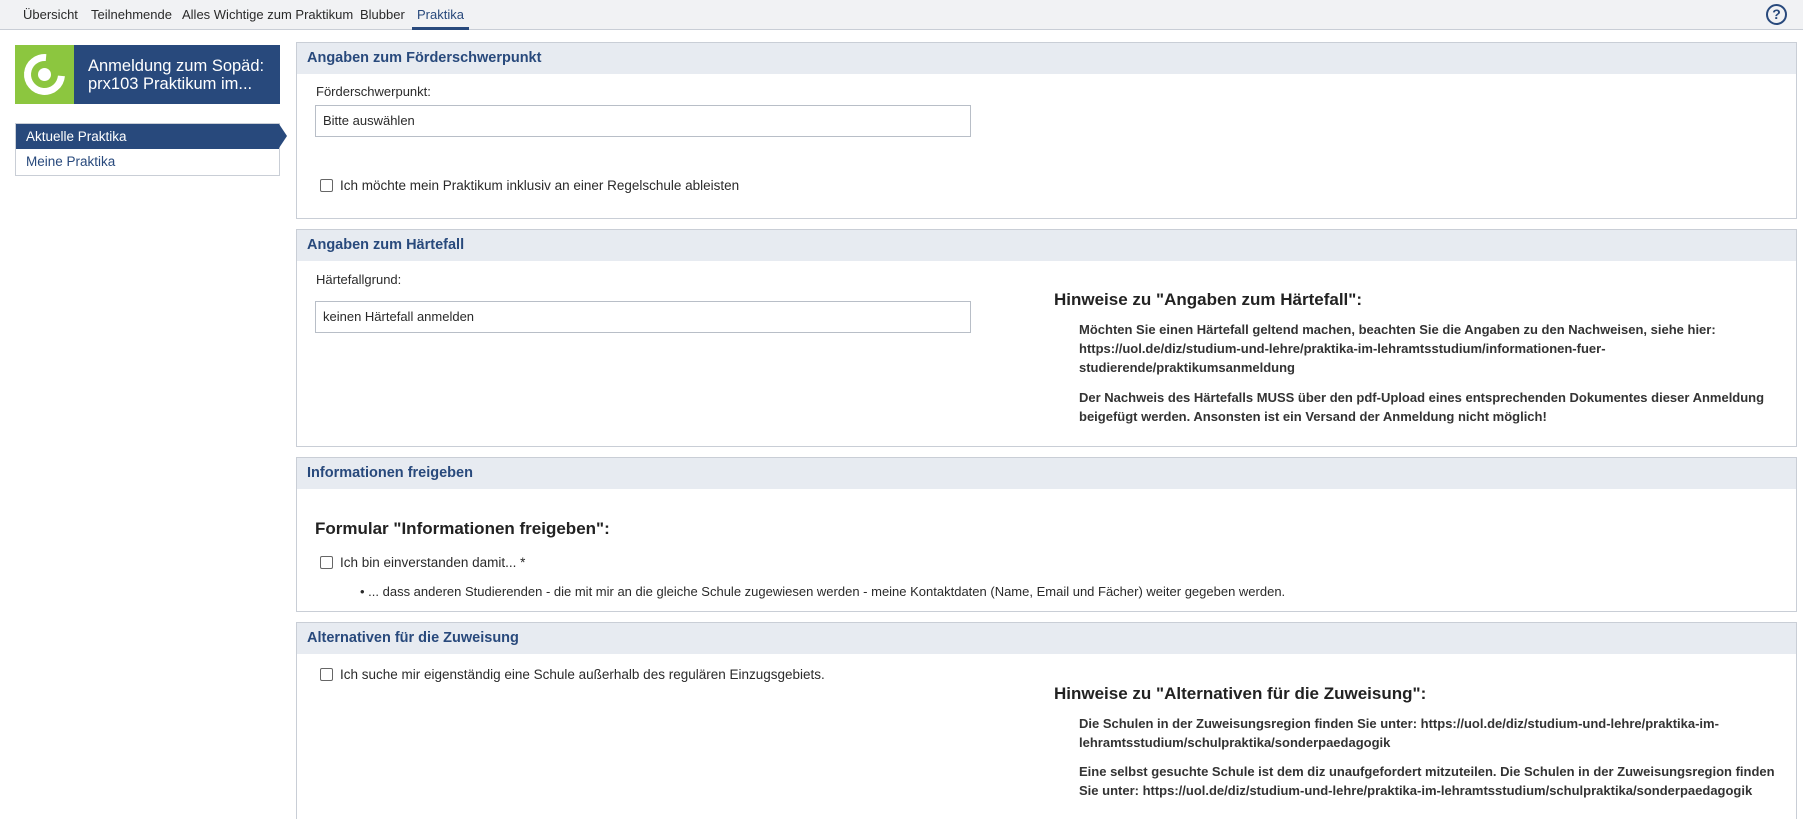 The image size is (1803, 819). What do you see at coordinates (131, 14) in the screenshot?
I see `tab-teilnehmende: Teilnehmende` at bounding box center [131, 14].